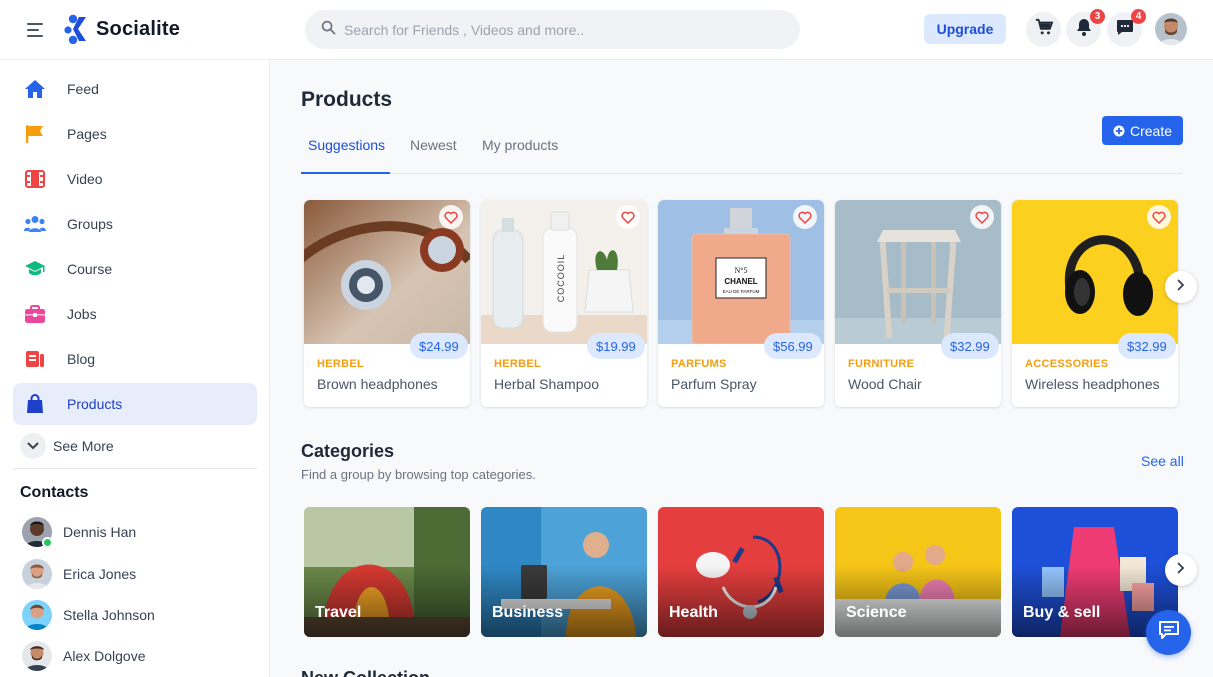 The image size is (1213, 677). Describe the element at coordinates (47, 542) in the screenshot. I see `online-indicator` at that location.